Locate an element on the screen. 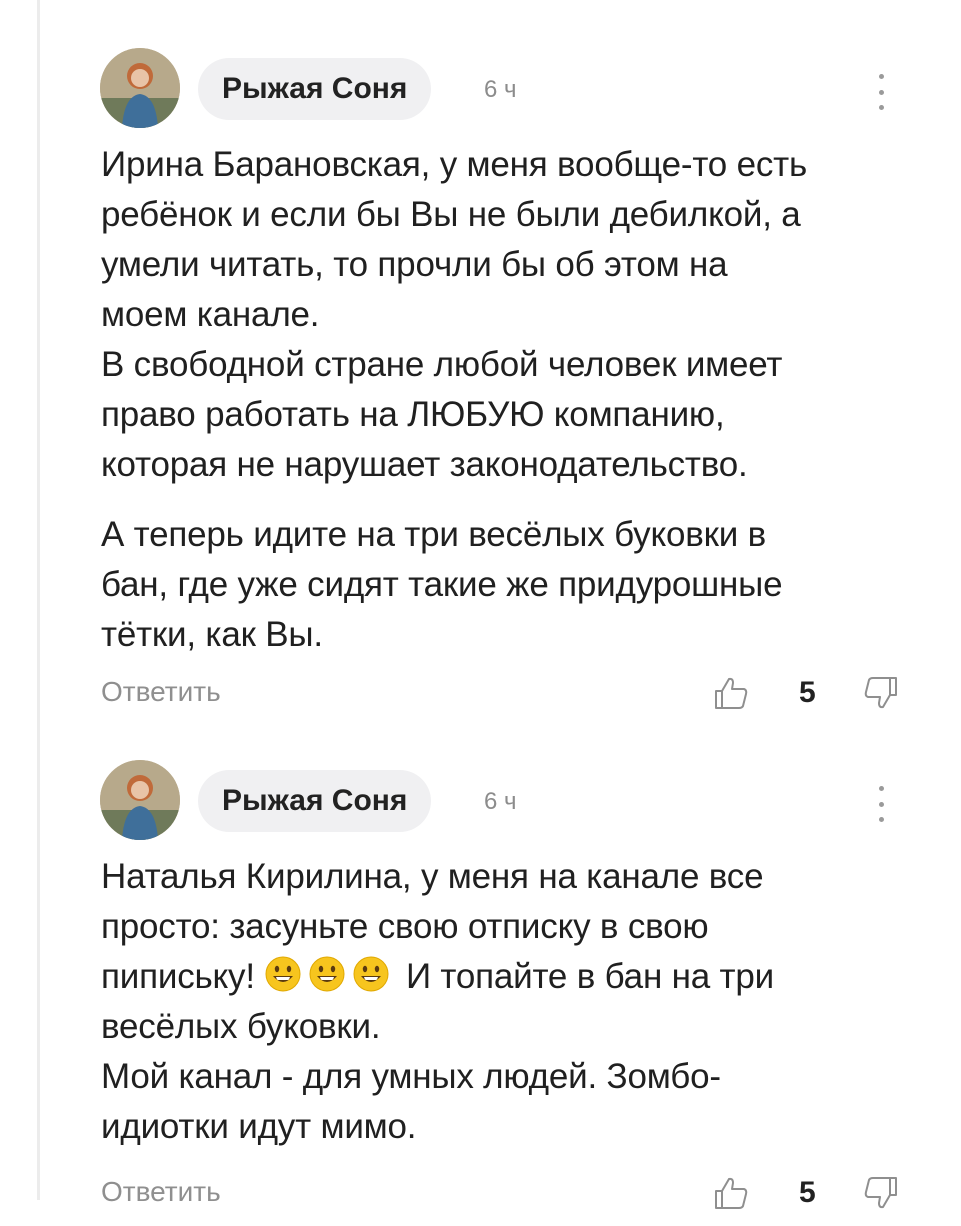  thread-line is located at coordinates (38, 600).